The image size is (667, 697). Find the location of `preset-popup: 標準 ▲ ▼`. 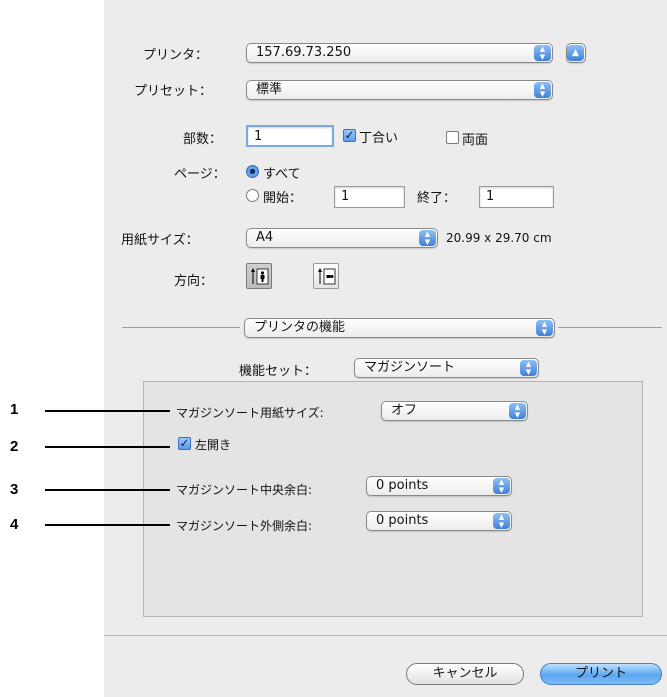

preset-popup: 標準 ▲ ▼ is located at coordinates (399, 90).